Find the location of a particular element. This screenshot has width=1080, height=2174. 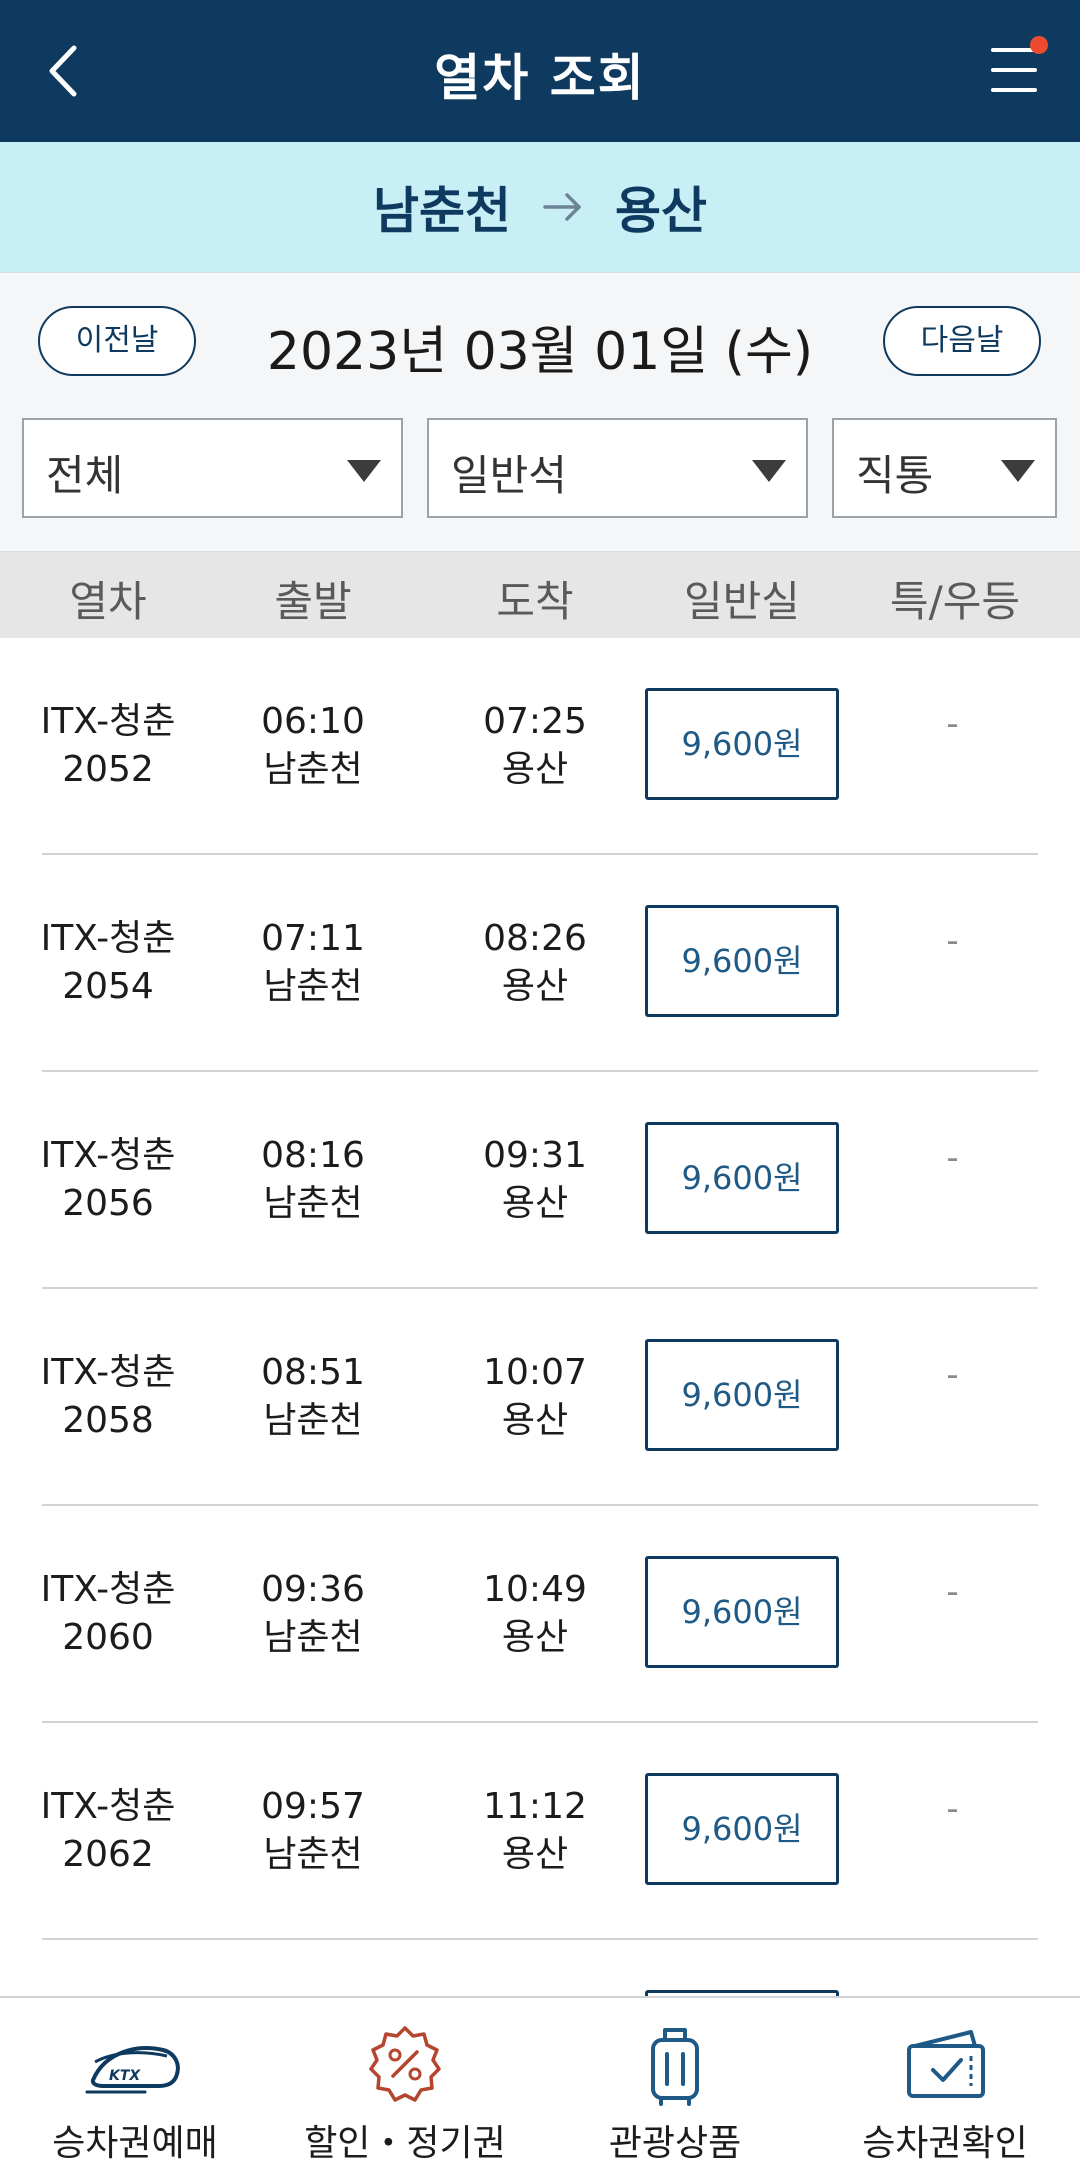

arrival-cell: 10:49 용산 is located at coordinates (535, 1614).